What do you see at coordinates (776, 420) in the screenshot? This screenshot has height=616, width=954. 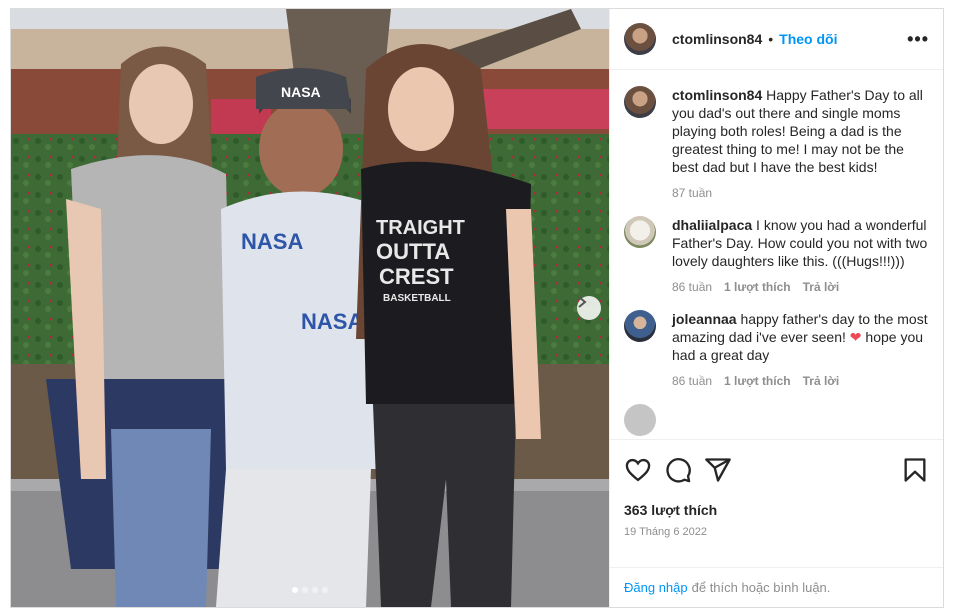 I see `comment-item-partial` at bounding box center [776, 420].